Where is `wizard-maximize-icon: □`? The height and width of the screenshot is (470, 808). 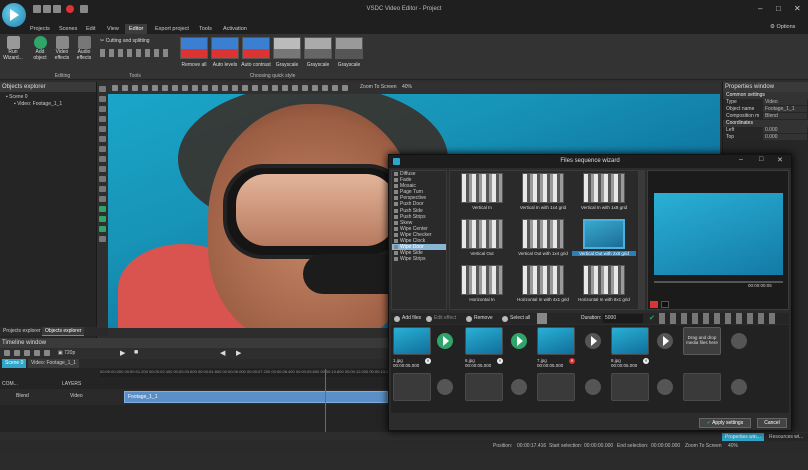 wizard-maximize-icon: □ is located at coordinates (761, 159).